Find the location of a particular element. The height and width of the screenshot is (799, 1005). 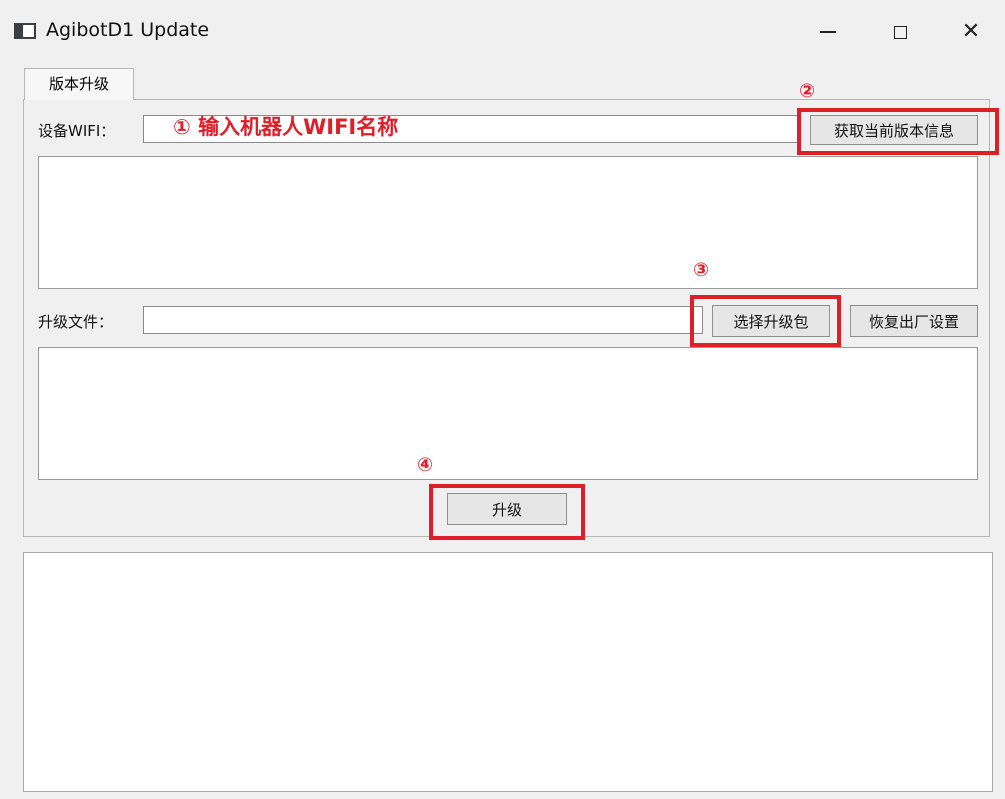

wifi-label: 设备WIFI： is located at coordinates (77, 131).